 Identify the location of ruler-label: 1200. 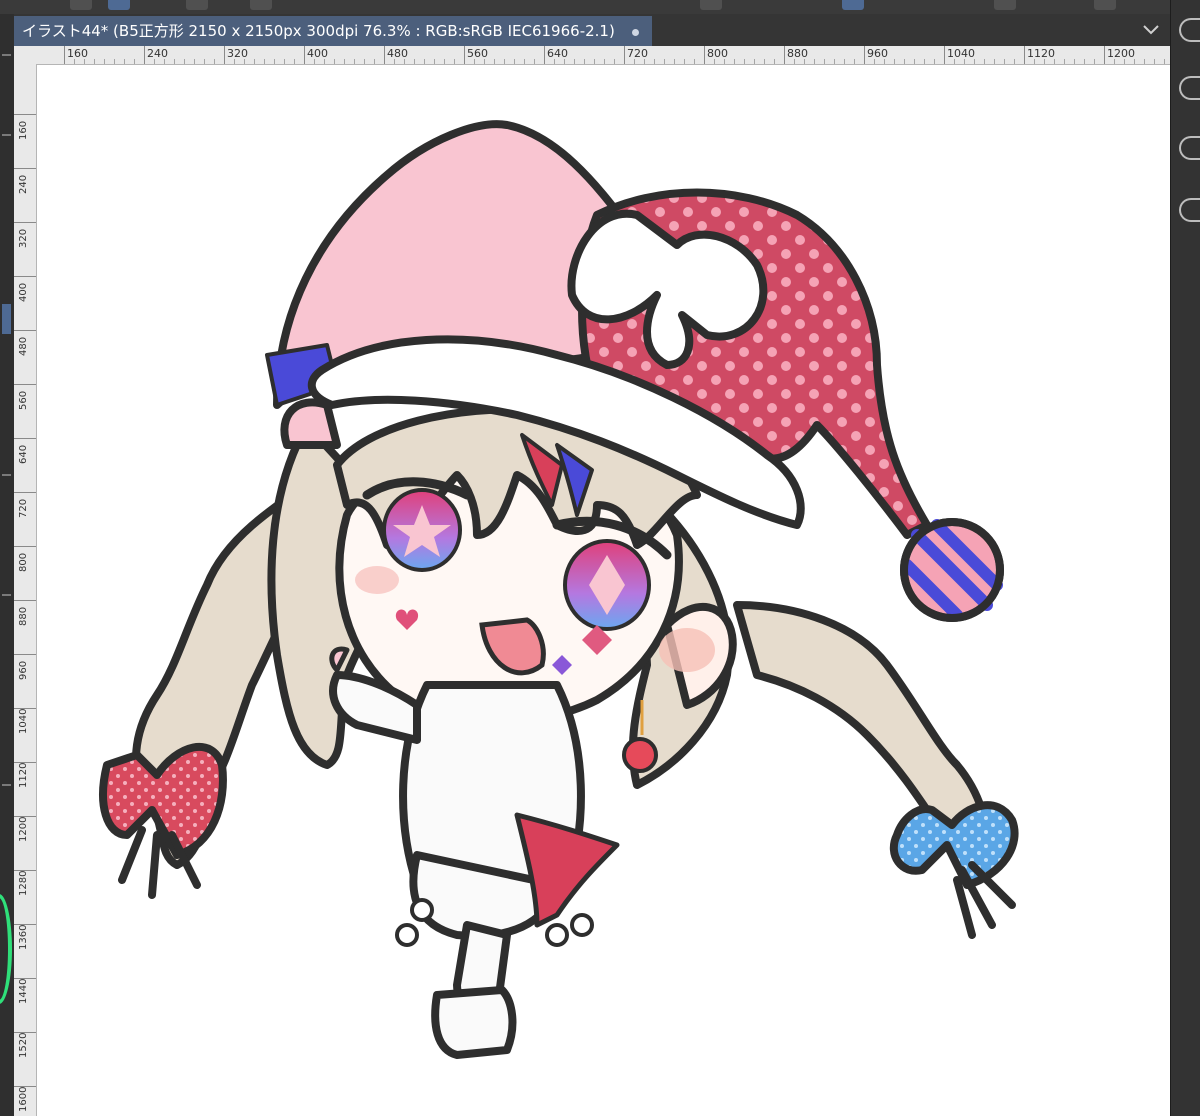
(1121, 53).